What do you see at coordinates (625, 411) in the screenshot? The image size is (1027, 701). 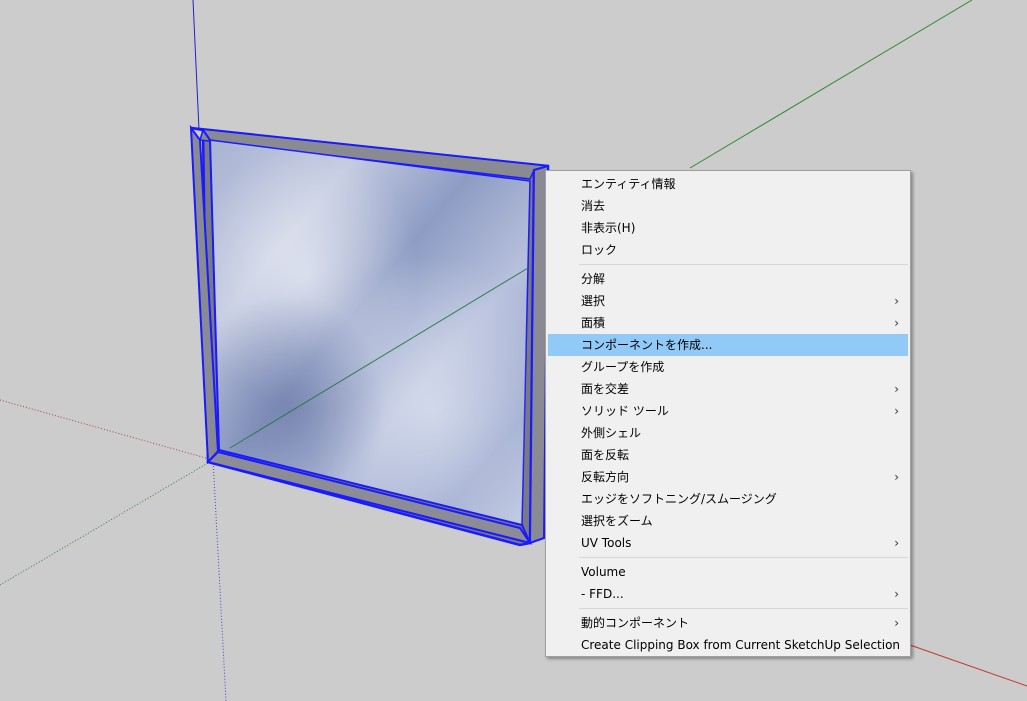 I see `menu-item-label: ソリッド ツール` at bounding box center [625, 411].